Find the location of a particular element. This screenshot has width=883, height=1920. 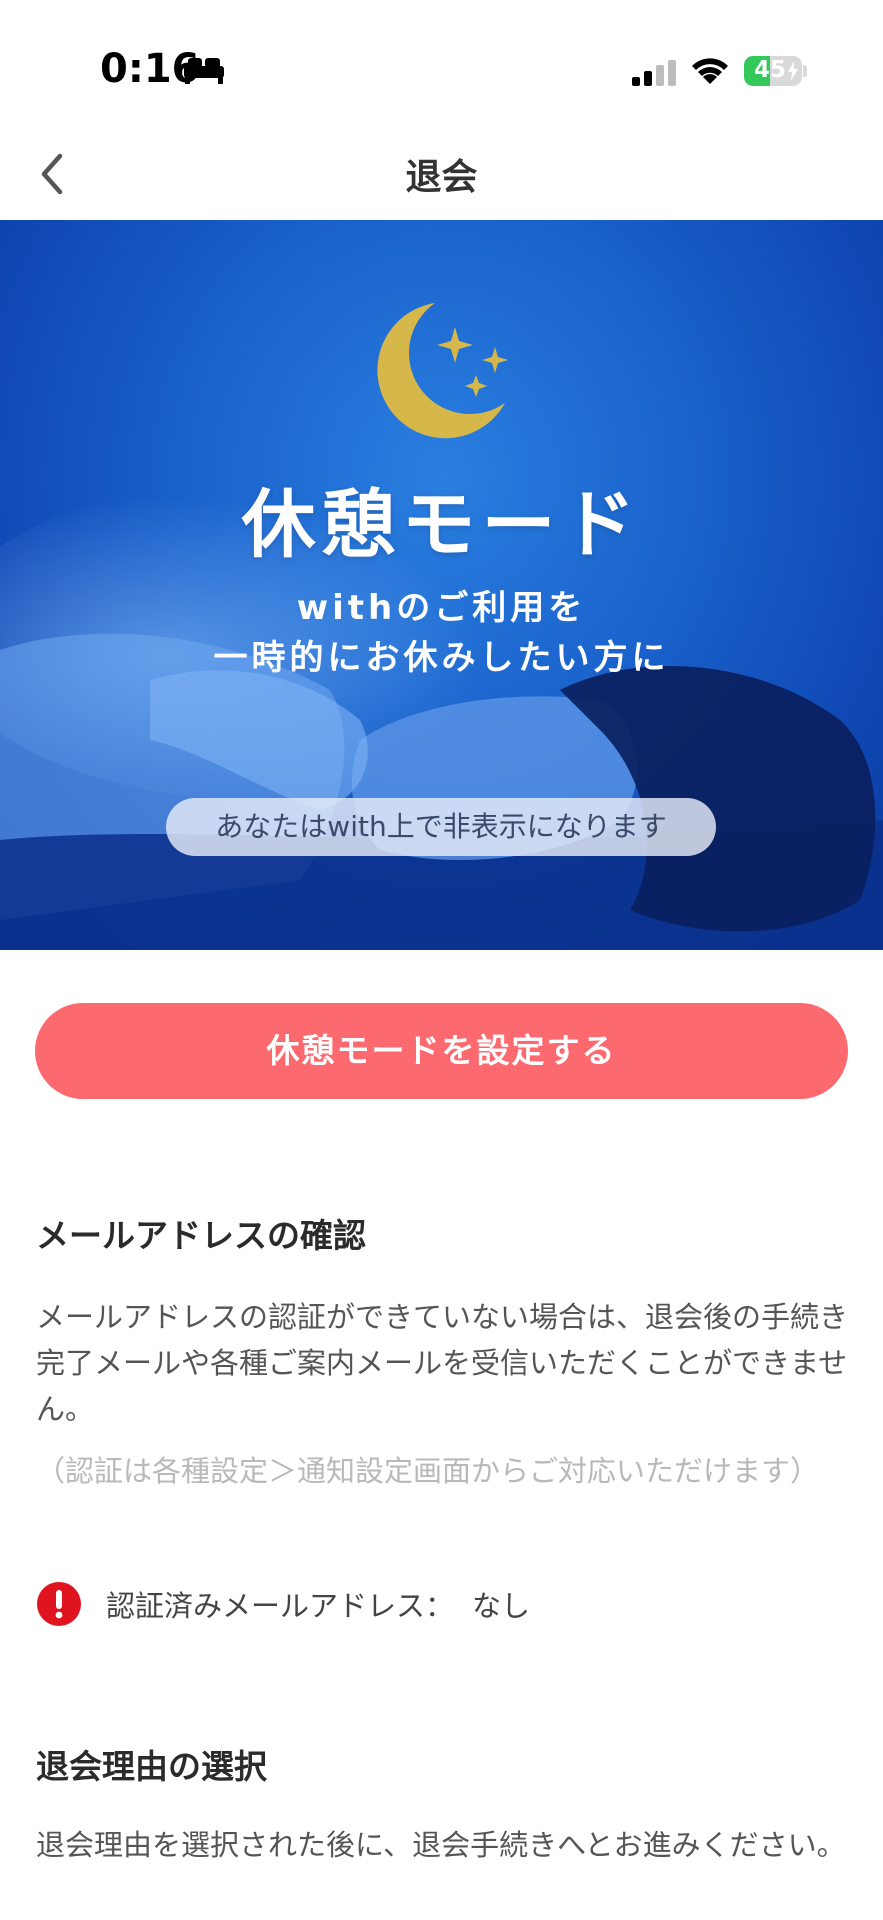

nav-bar: 退会 is located at coordinates (441, 175).